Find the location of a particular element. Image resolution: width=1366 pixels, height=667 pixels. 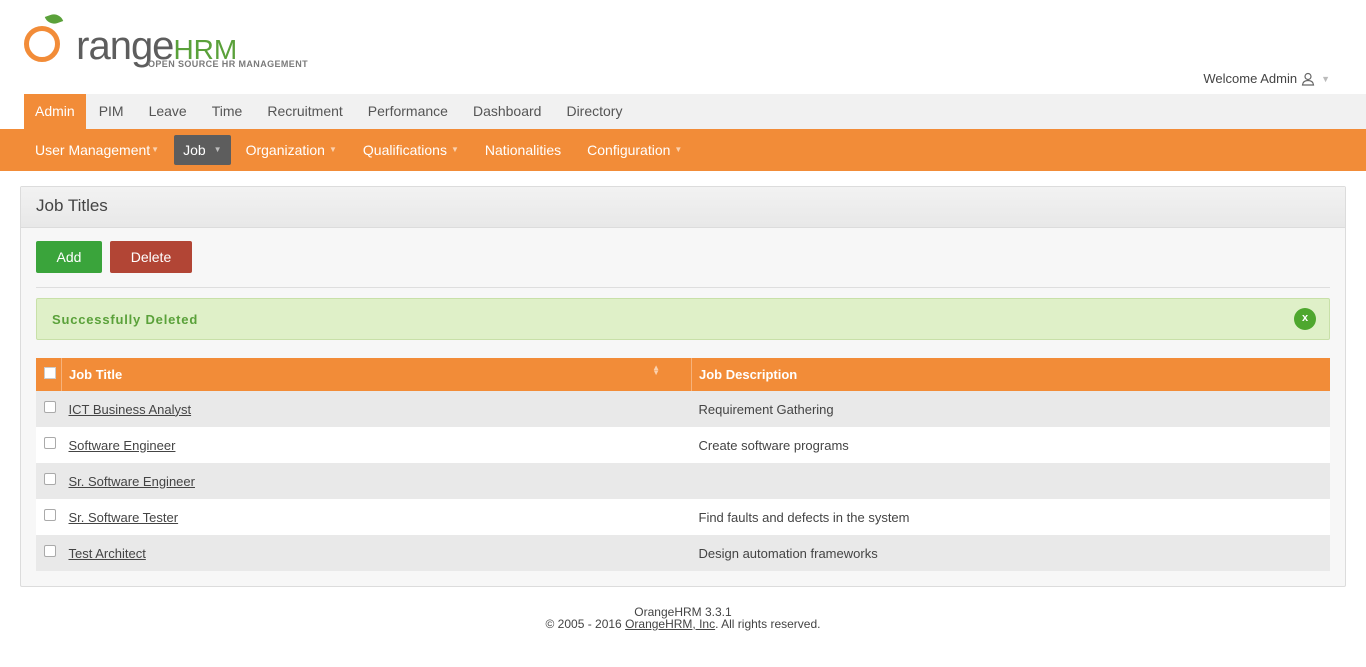

select-all-checkbox is located at coordinates (50, 373).